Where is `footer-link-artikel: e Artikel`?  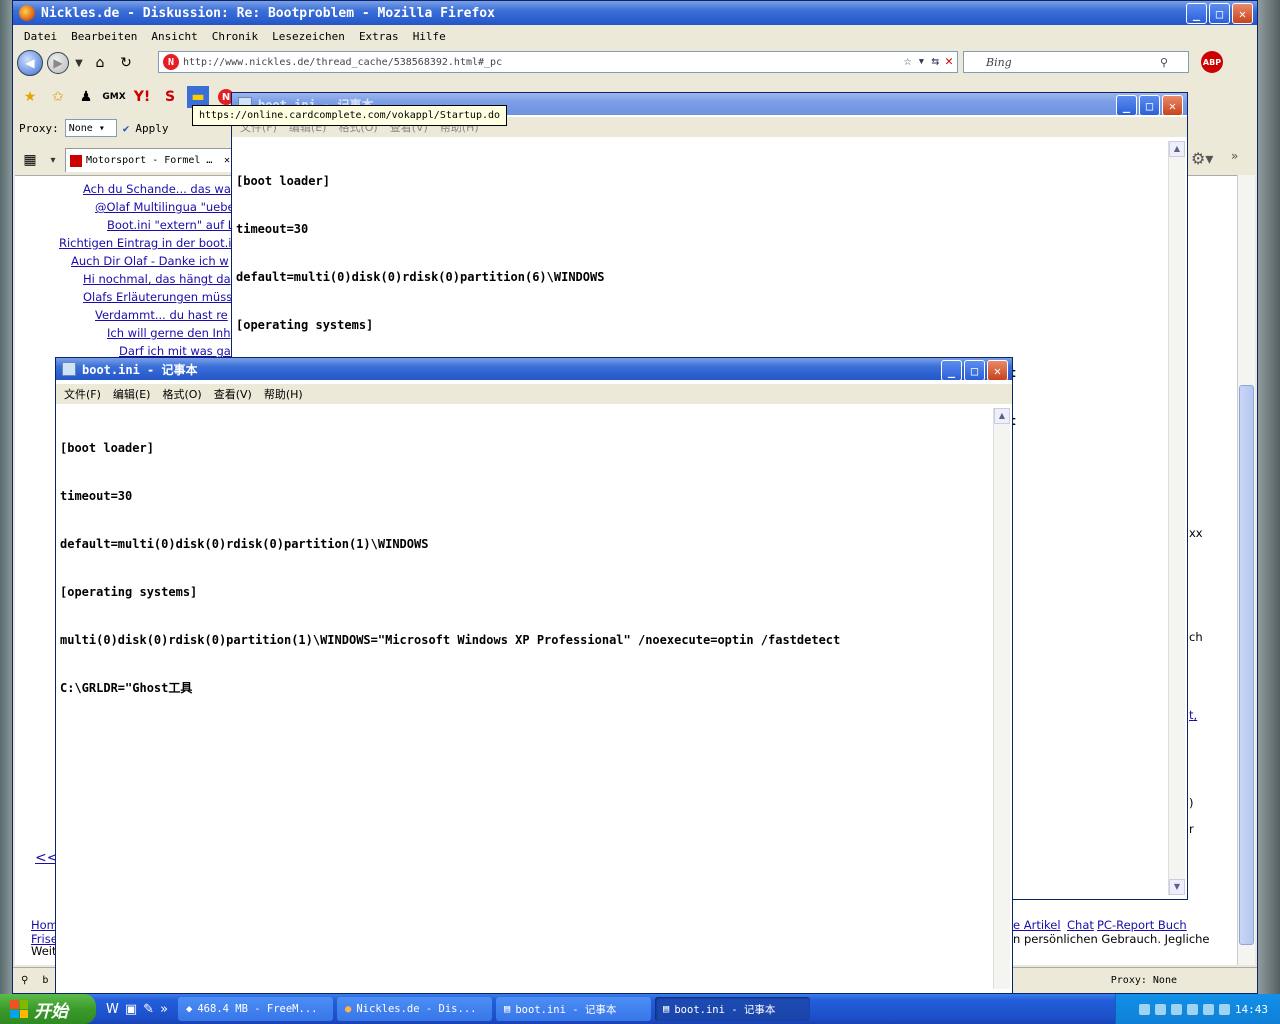
footer-link-artikel: e Artikel is located at coordinates (1037, 925).